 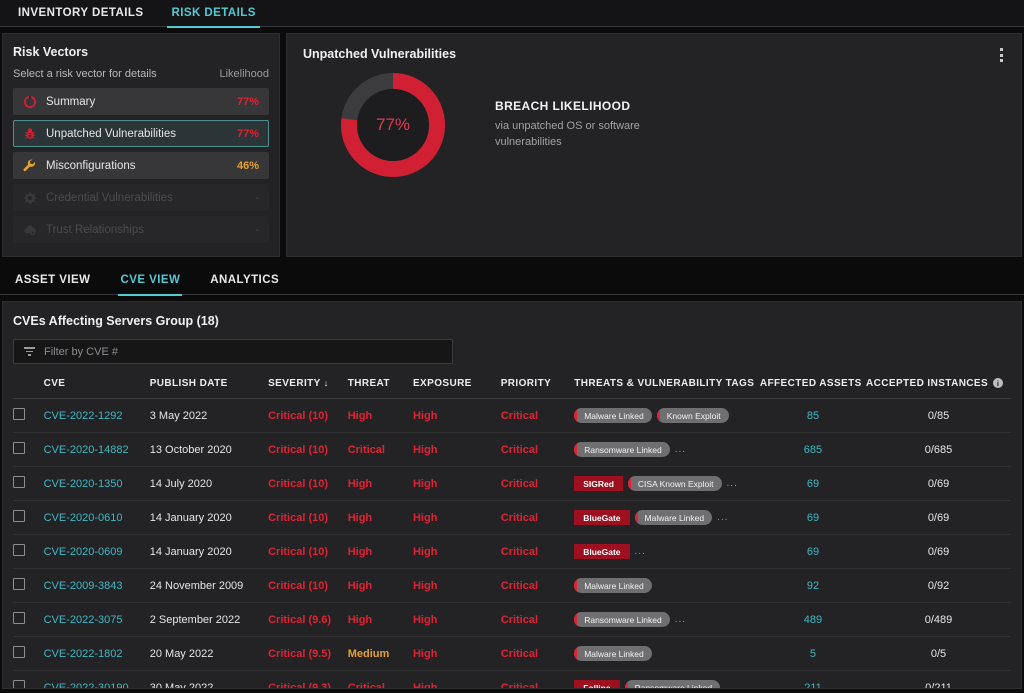 What do you see at coordinates (244, 279) in the screenshot?
I see `tab-analytics: ANALYTICS` at bounding box center [244, 279].